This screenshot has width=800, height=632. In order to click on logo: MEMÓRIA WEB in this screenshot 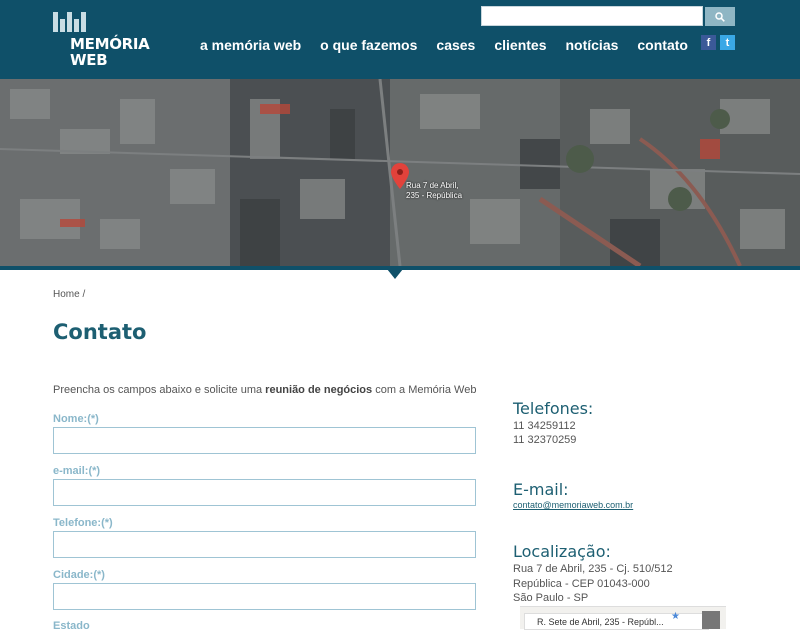, I will do `click(101, 41)`.